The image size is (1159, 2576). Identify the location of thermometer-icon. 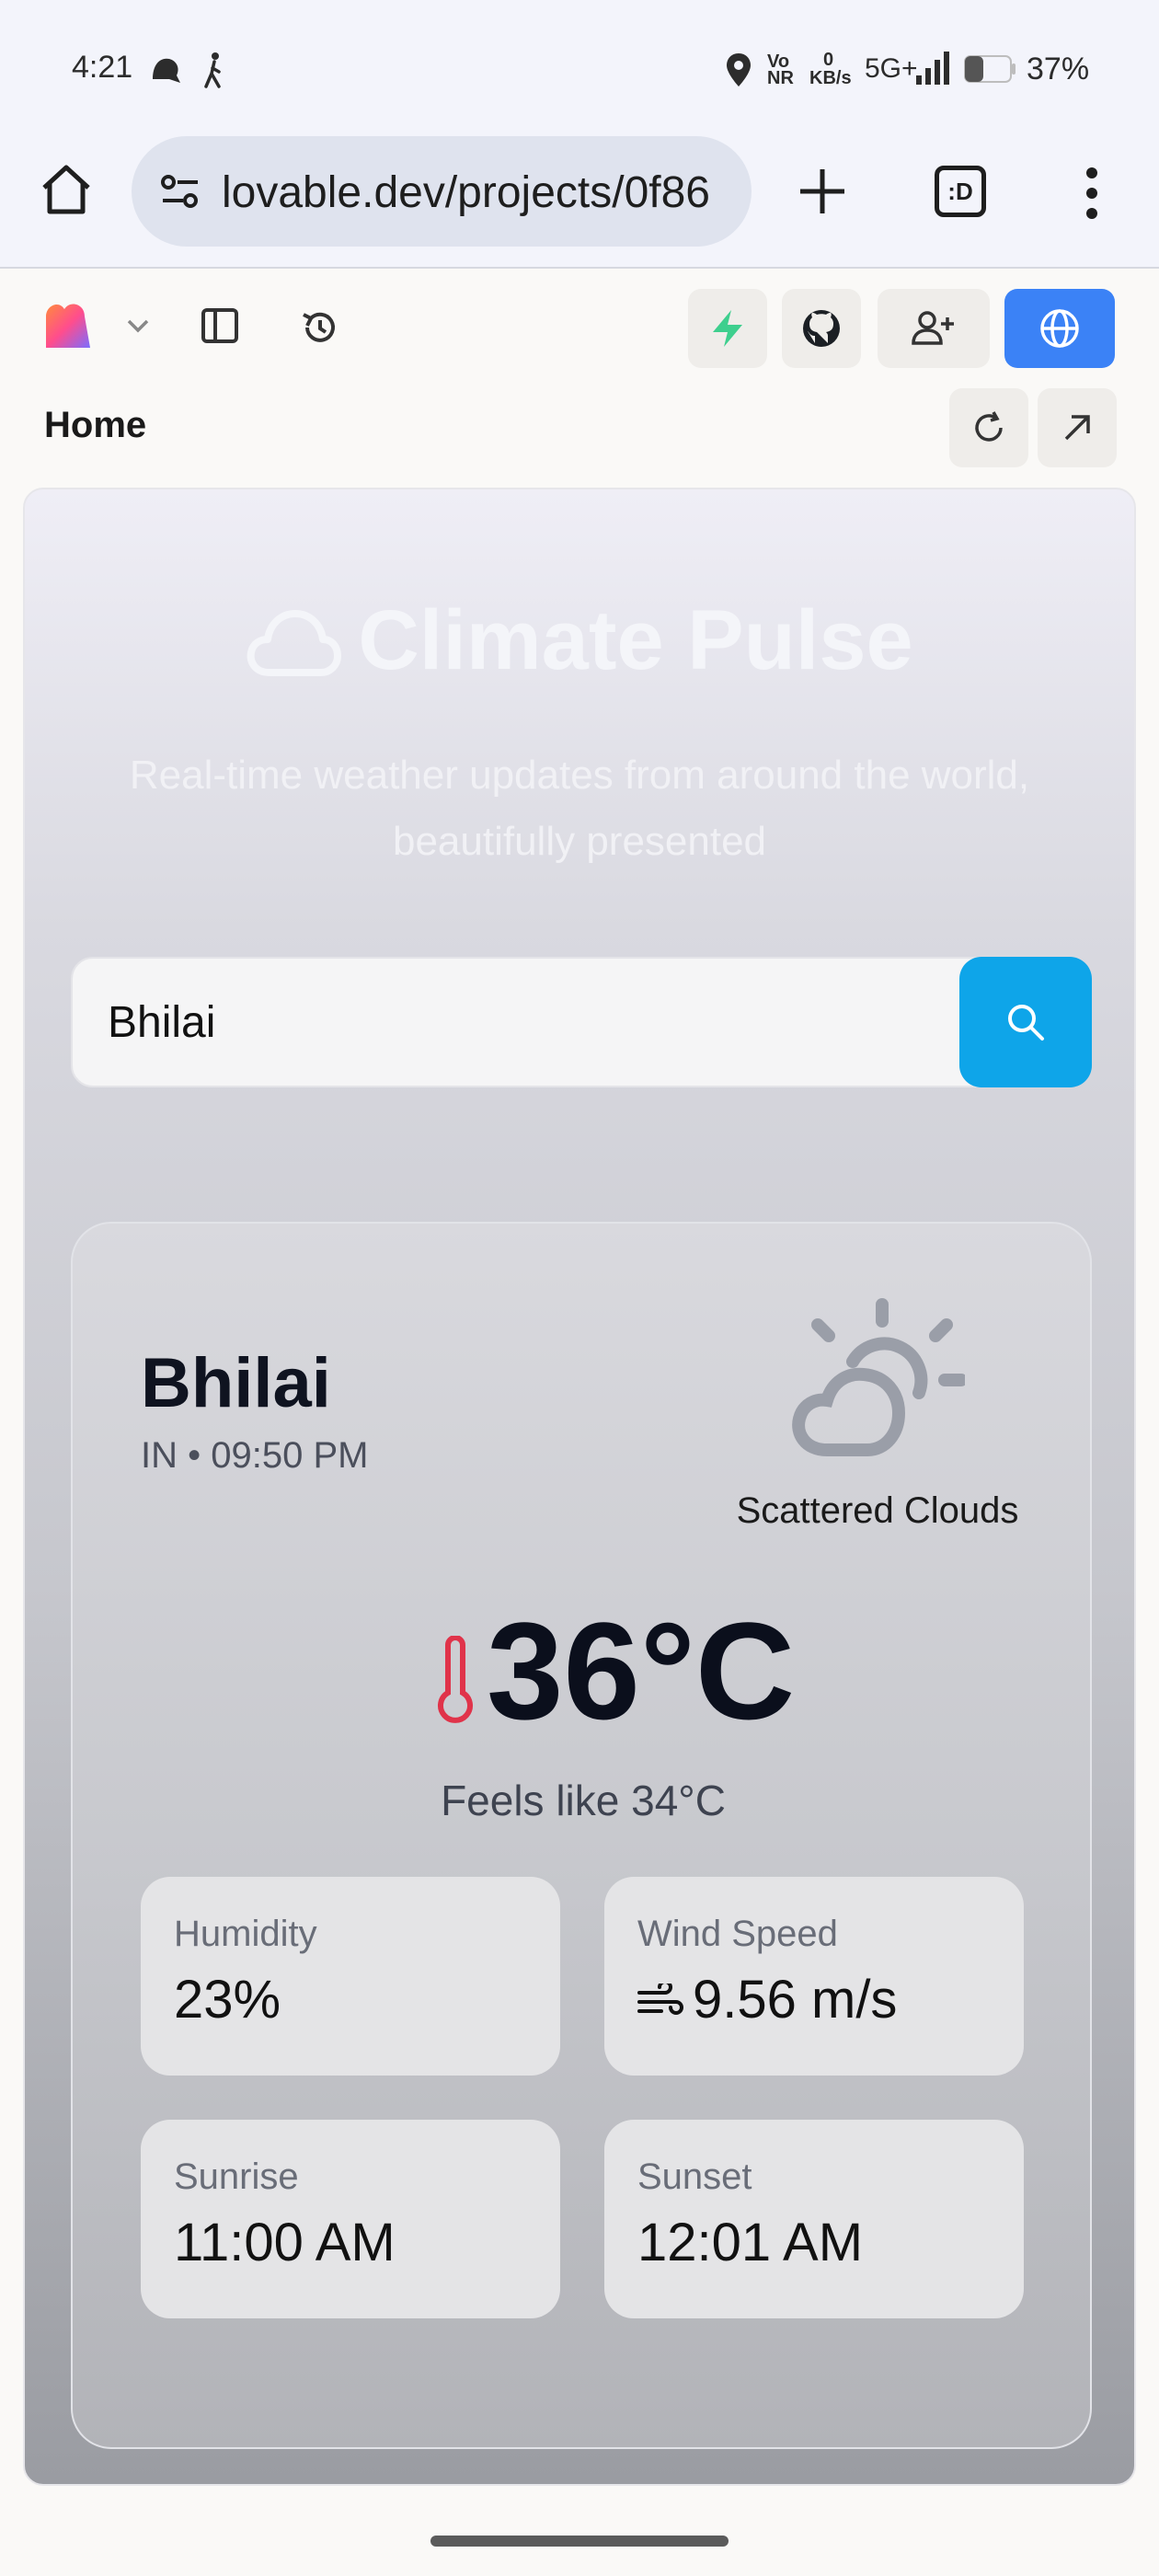
(455, 1679).